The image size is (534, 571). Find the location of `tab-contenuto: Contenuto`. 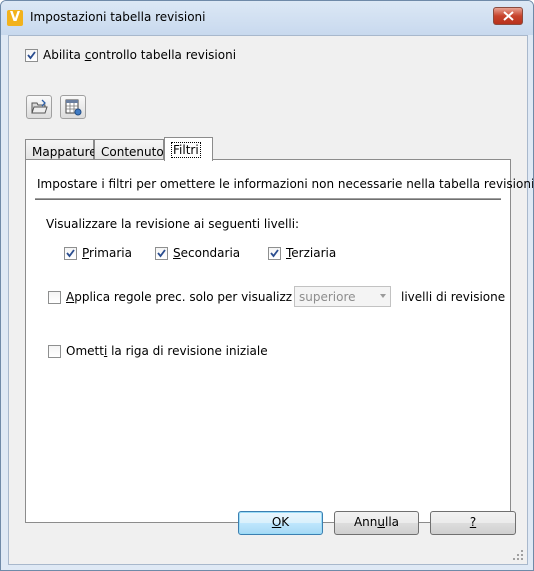

tab-contenuto: Contenuto is located at coordinates (129, 150).